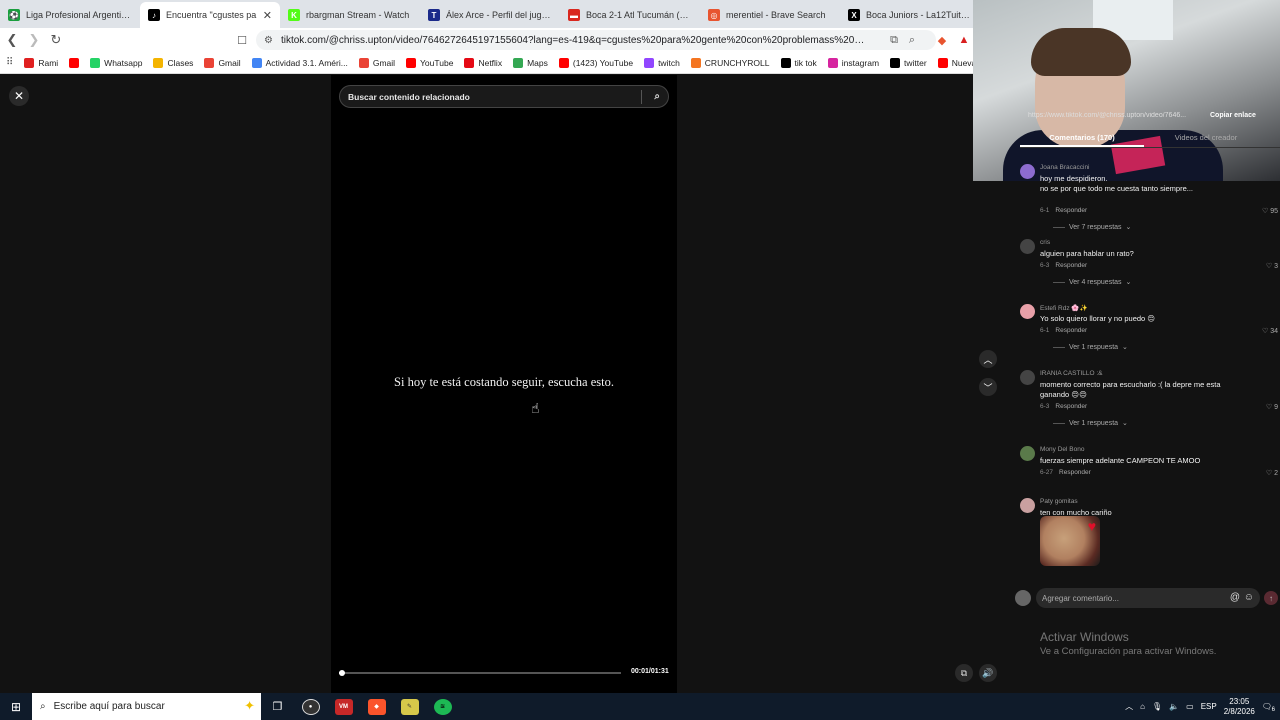 The width and height of the screenshot is (1280, 720). Describe the element at coordinates (1272, 266) in the screenshot. I see `comment-likes: ♡ 3` at that location.